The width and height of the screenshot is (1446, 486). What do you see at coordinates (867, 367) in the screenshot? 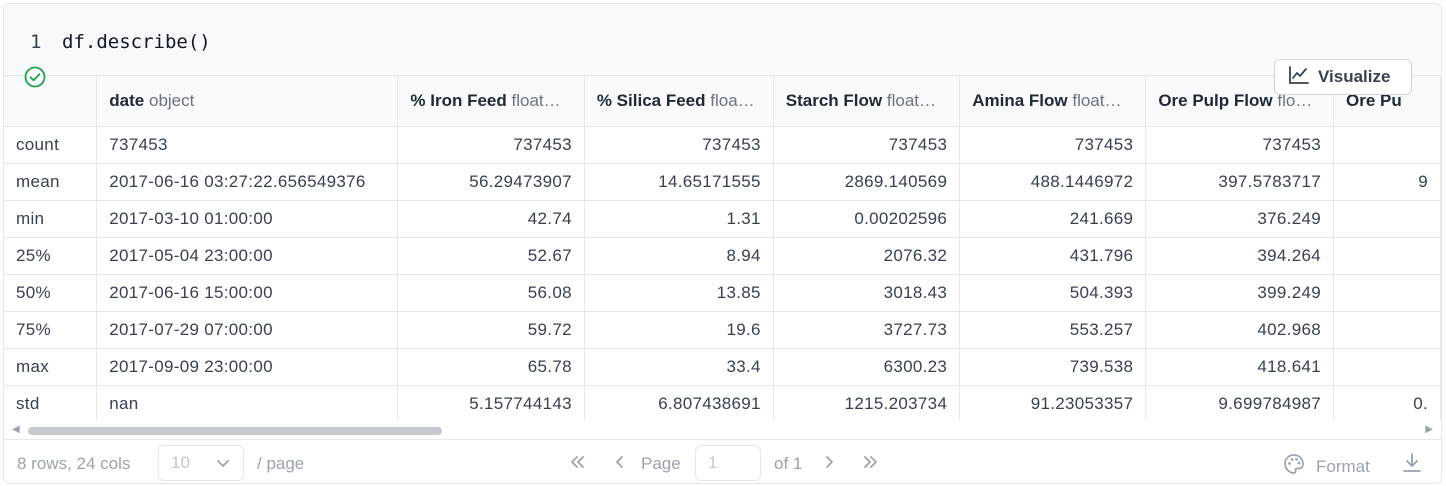
I see `table-cell: 6300.23` at bounding box center [867, 367].